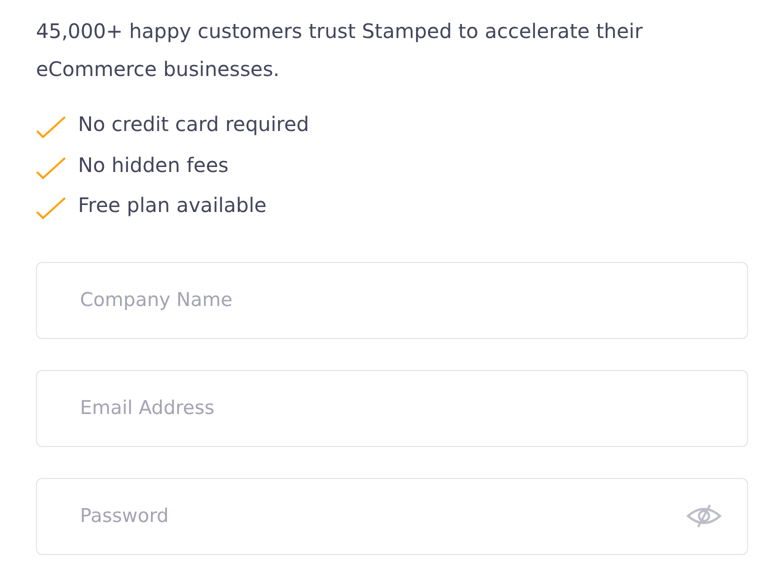  What do you see at coordinates (340, 50) in the screenshot?
I see `intro-text: 45,000+ happy customers trust Stamped to accelerate their eCommerce businesses.` at bounding box center [340, 50].